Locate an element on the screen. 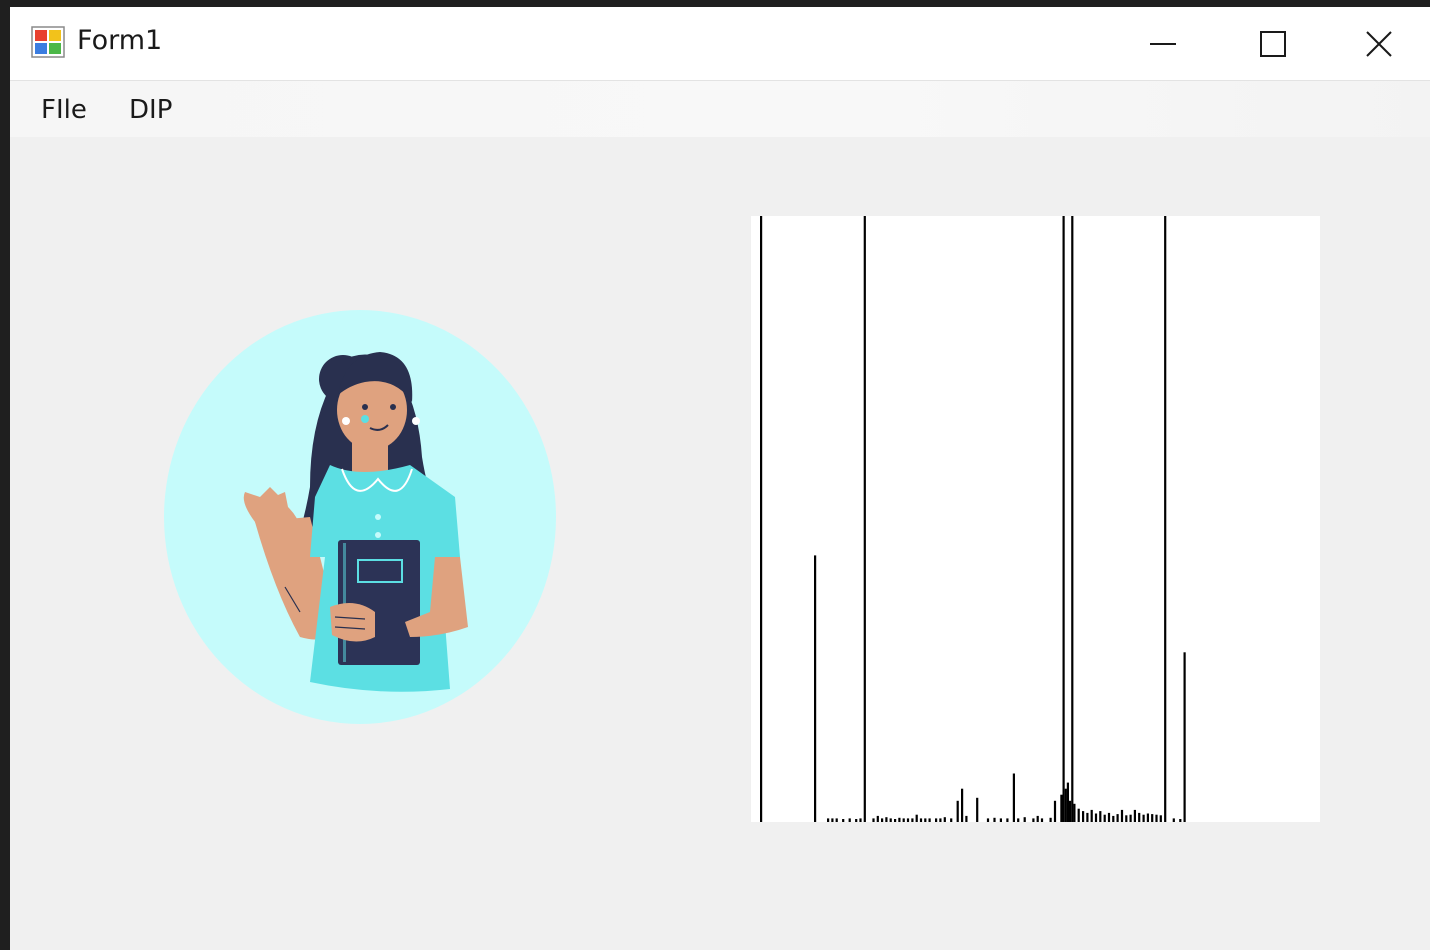 The image size is (1430, 950). source-picture-box is located at coordinates (360, 517).